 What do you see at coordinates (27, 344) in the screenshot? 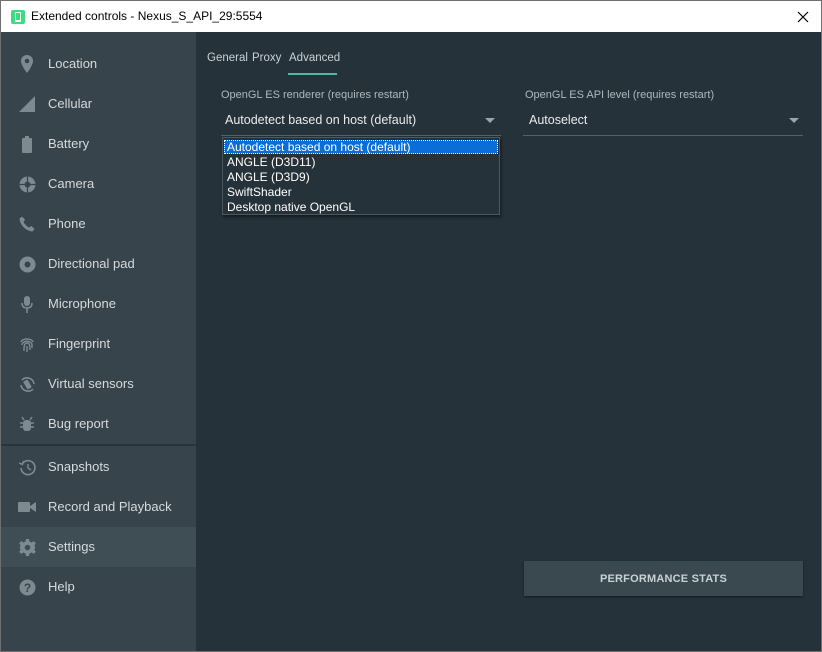
I see `fingerprint-icon` at bounding box center [27, 344].